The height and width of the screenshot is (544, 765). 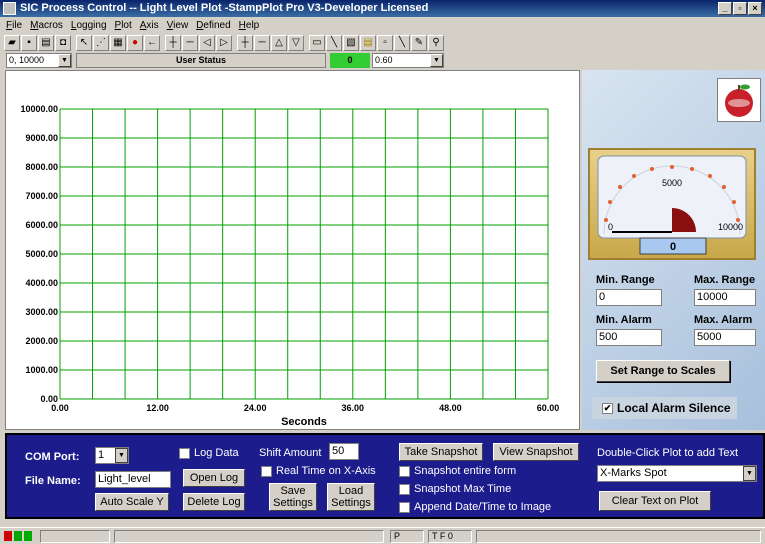 I want to click on snapshot-max-checkbox: Snapshot Max Time, so click(x=455, y=489).